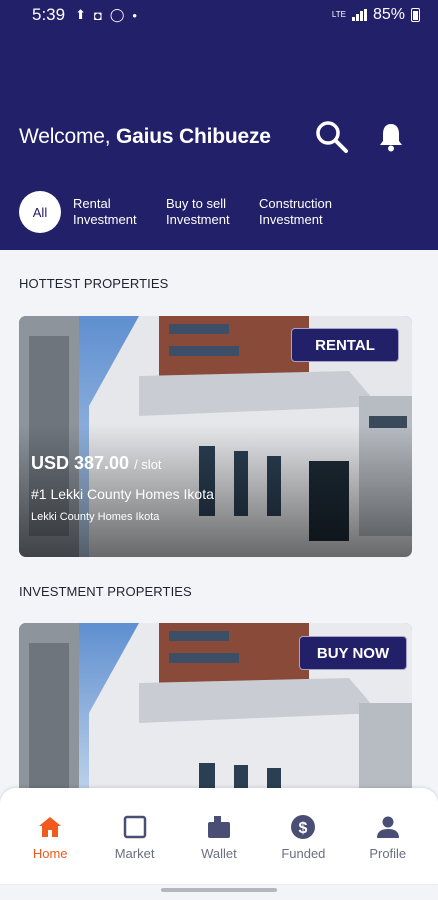 This screenshot has height=900, width=438. Describe the element at coordinates (95, 517) in the screenshot. I see `property-location: Lekki County Homes Ikota` at that location.